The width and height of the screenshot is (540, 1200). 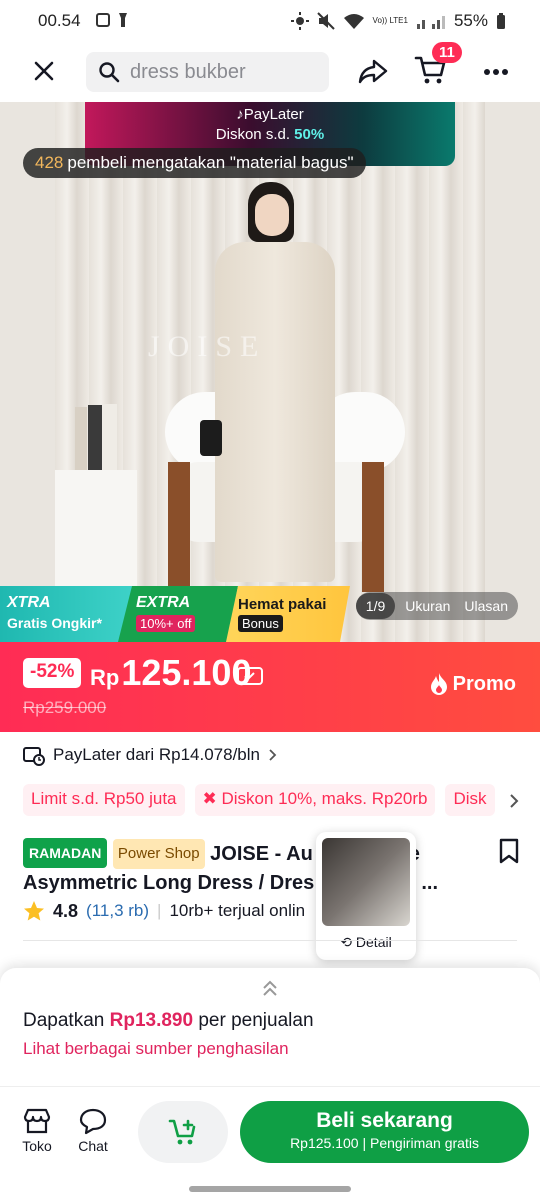 I want to click on mute-icon, so click(x=325, y=21).